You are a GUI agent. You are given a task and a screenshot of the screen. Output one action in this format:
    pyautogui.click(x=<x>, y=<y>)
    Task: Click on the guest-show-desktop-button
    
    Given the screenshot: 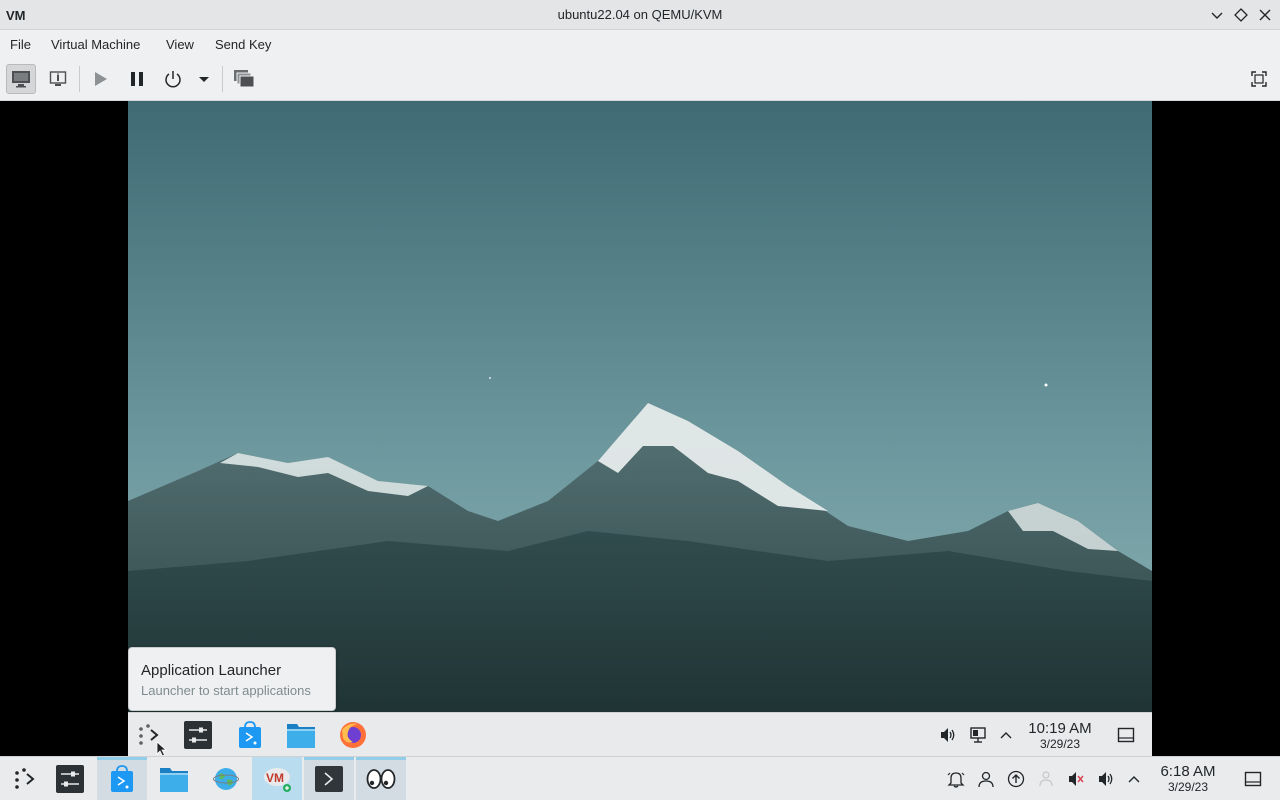 What is the action you would take?
    pyautogui.click(x=1126, y=735)
    